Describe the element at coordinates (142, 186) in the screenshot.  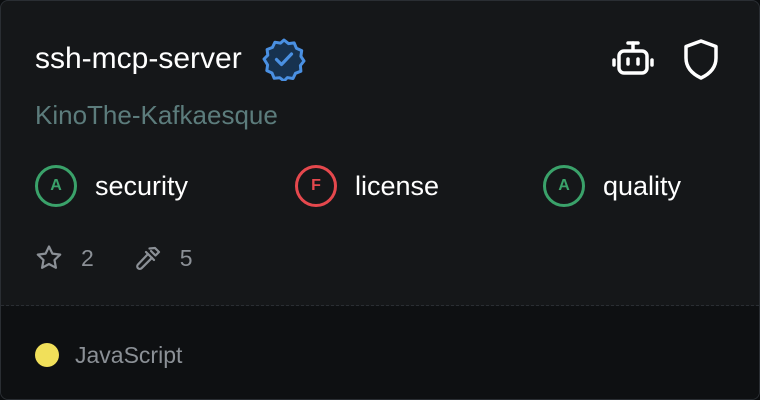
I see `grade-label: security` at that location.